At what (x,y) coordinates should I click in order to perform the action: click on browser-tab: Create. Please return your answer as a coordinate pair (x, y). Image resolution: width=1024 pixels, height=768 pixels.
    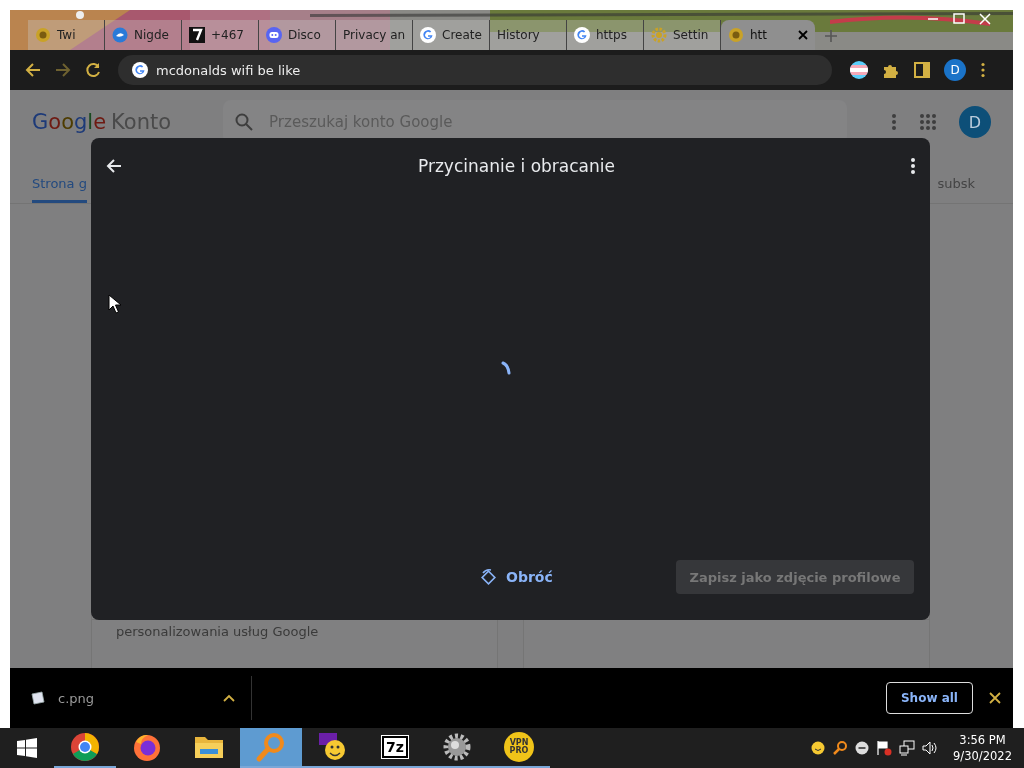
    Looking at the image, I should click on (451, 35).